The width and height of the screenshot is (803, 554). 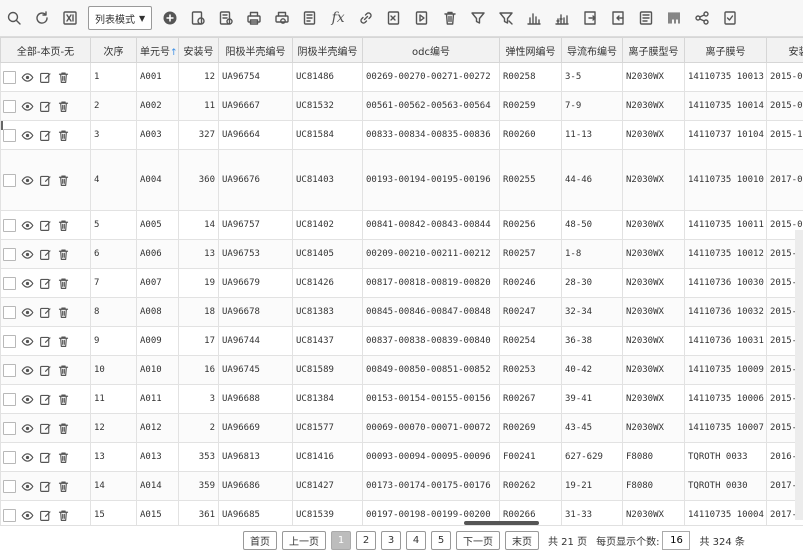 What do you see at coordinates (341, 540) in the screenshot?
I see `page-1-button: 1` at bounding box center [341, 540].